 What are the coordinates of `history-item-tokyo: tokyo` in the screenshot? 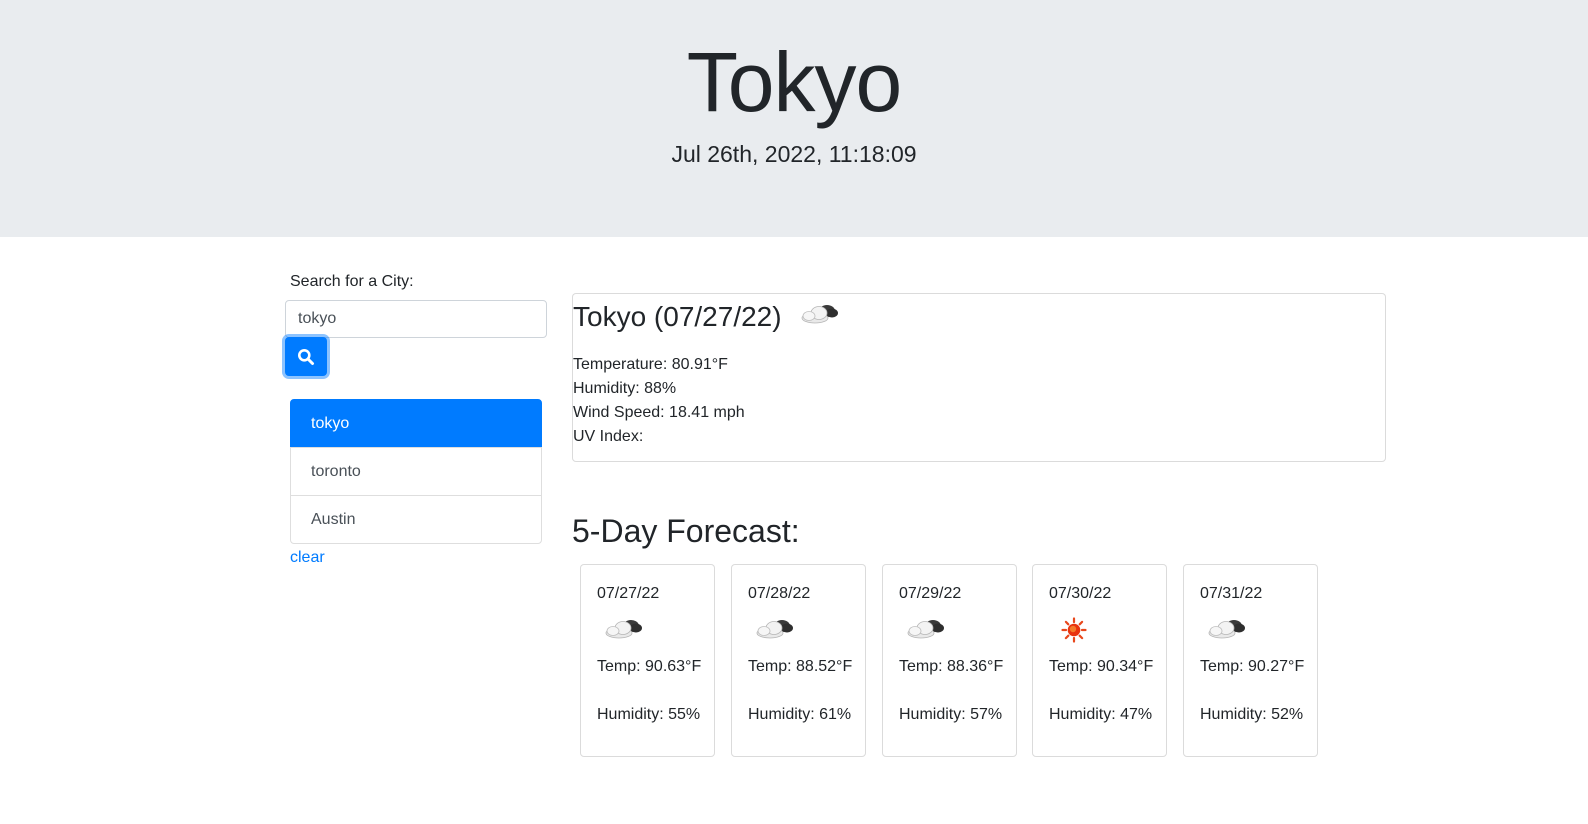 It's located at (416, 423).